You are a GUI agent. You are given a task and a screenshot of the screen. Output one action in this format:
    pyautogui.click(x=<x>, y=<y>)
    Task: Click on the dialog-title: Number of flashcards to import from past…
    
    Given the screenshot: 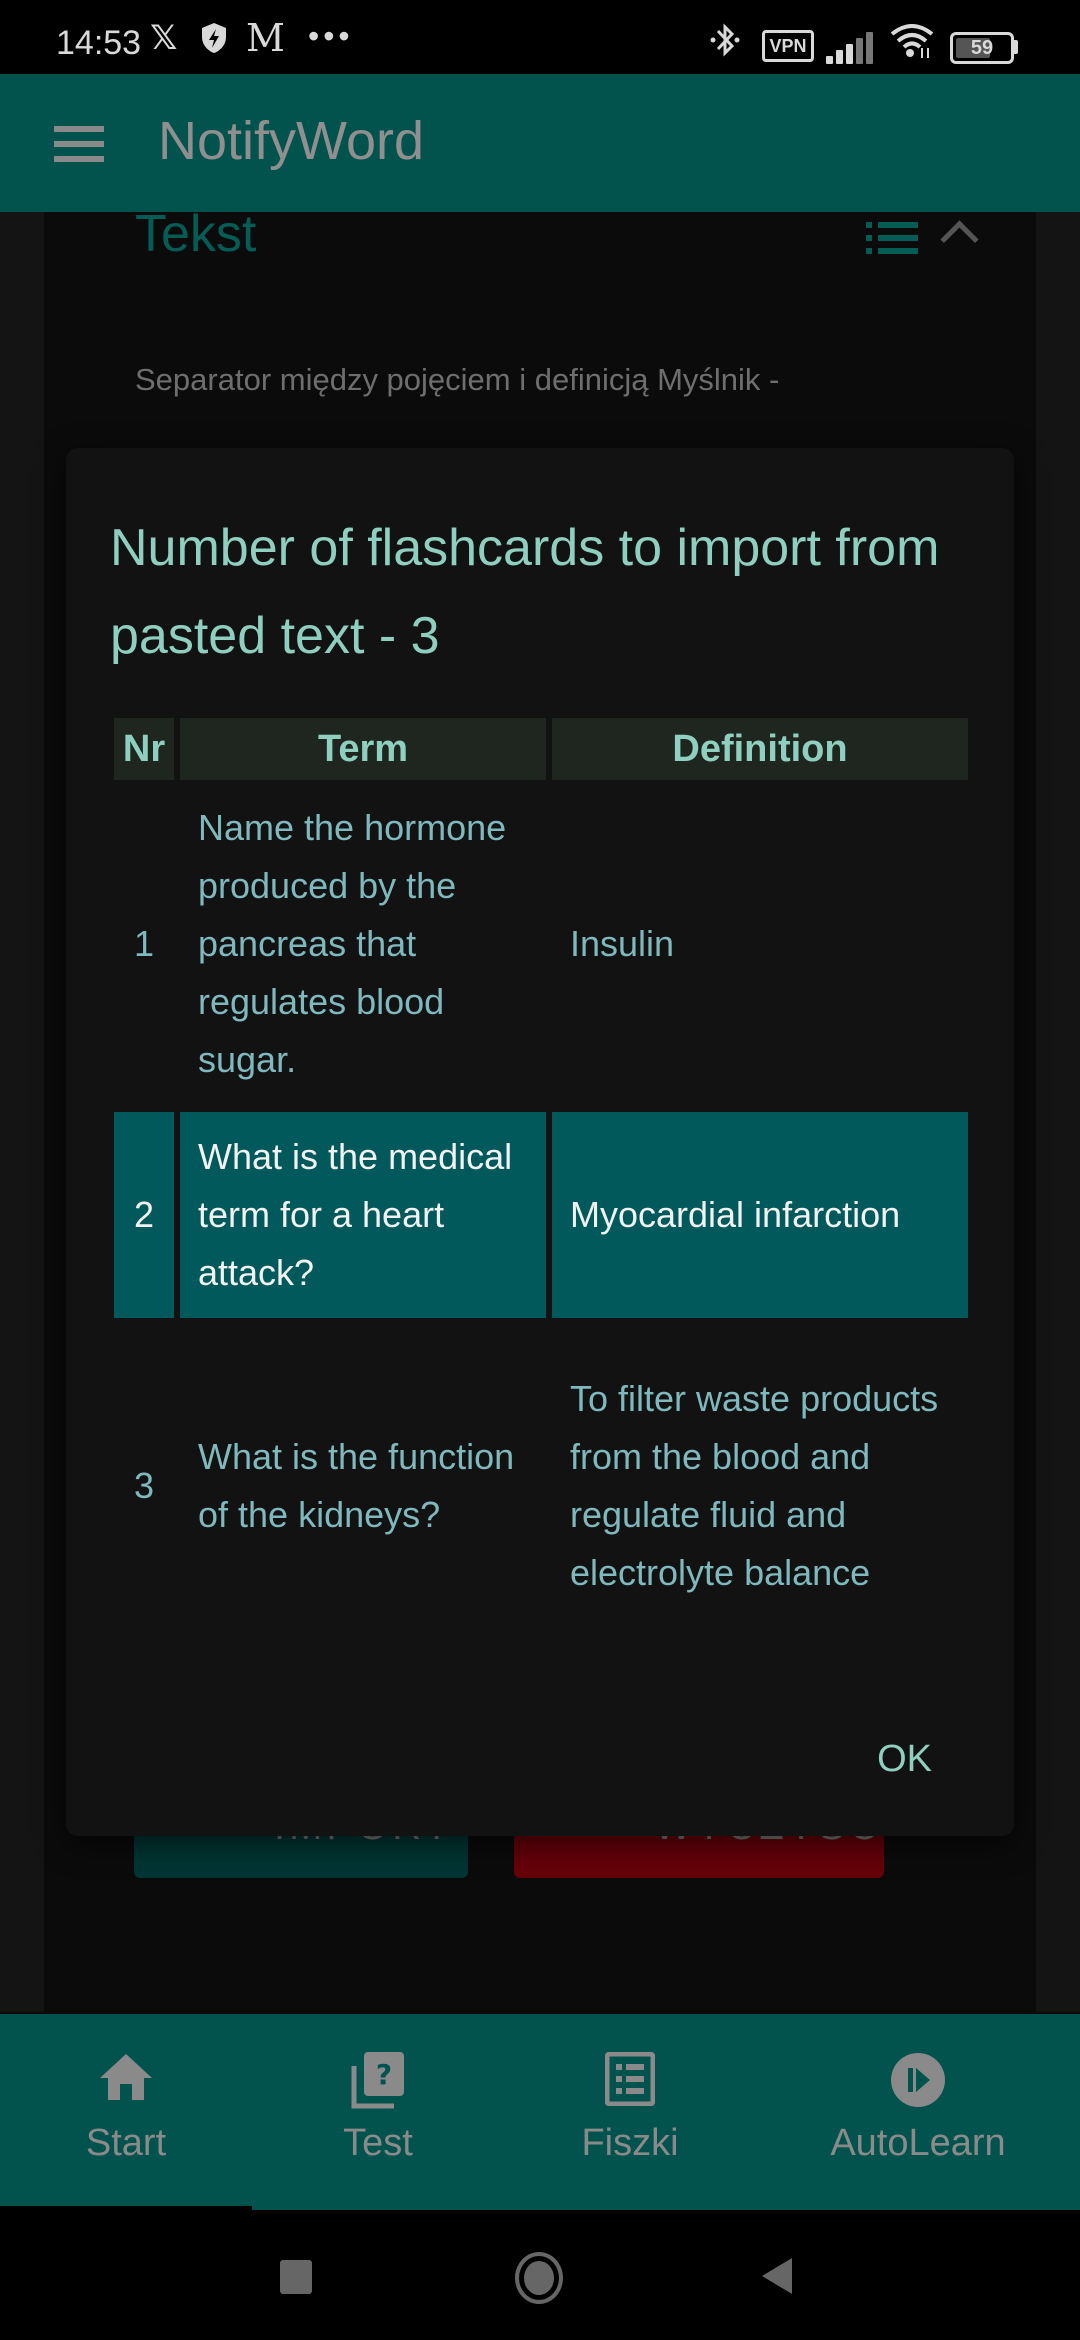 What is the action you would take?
    pyautogui.click(x=525, y=592)
    